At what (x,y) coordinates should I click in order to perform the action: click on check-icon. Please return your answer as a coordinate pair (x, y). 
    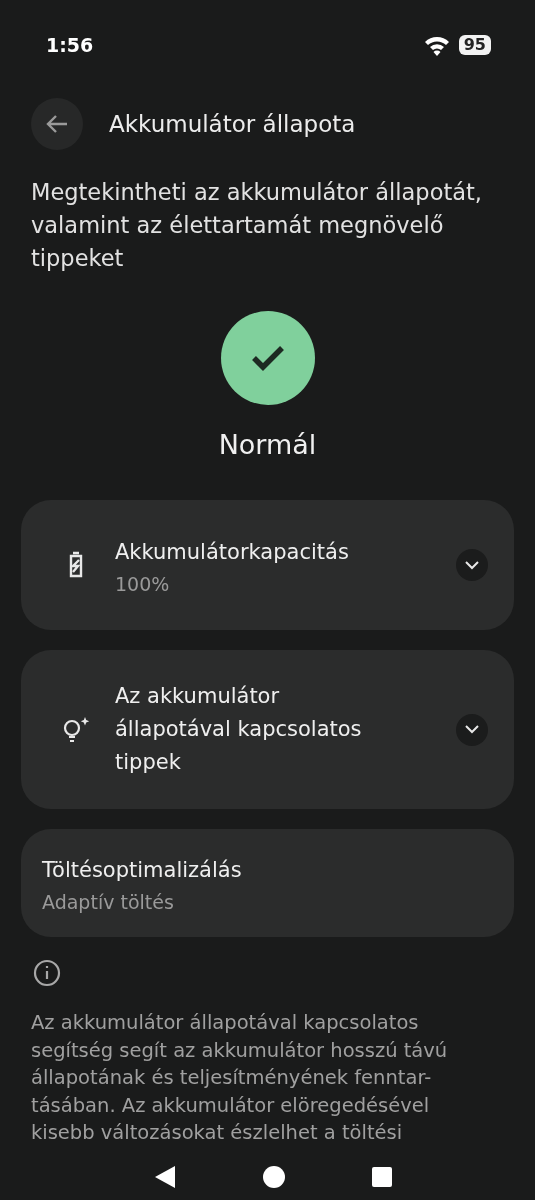
    Looking at the image, I should click on (267, 358).